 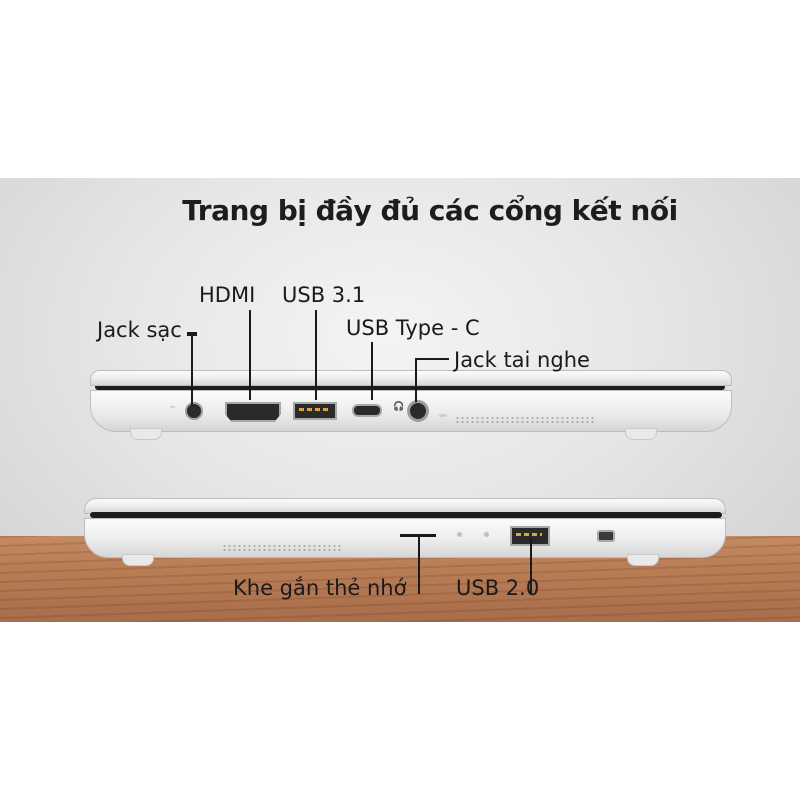 I want to click on dc-marking: ⎓, so click(x=172, y=407).